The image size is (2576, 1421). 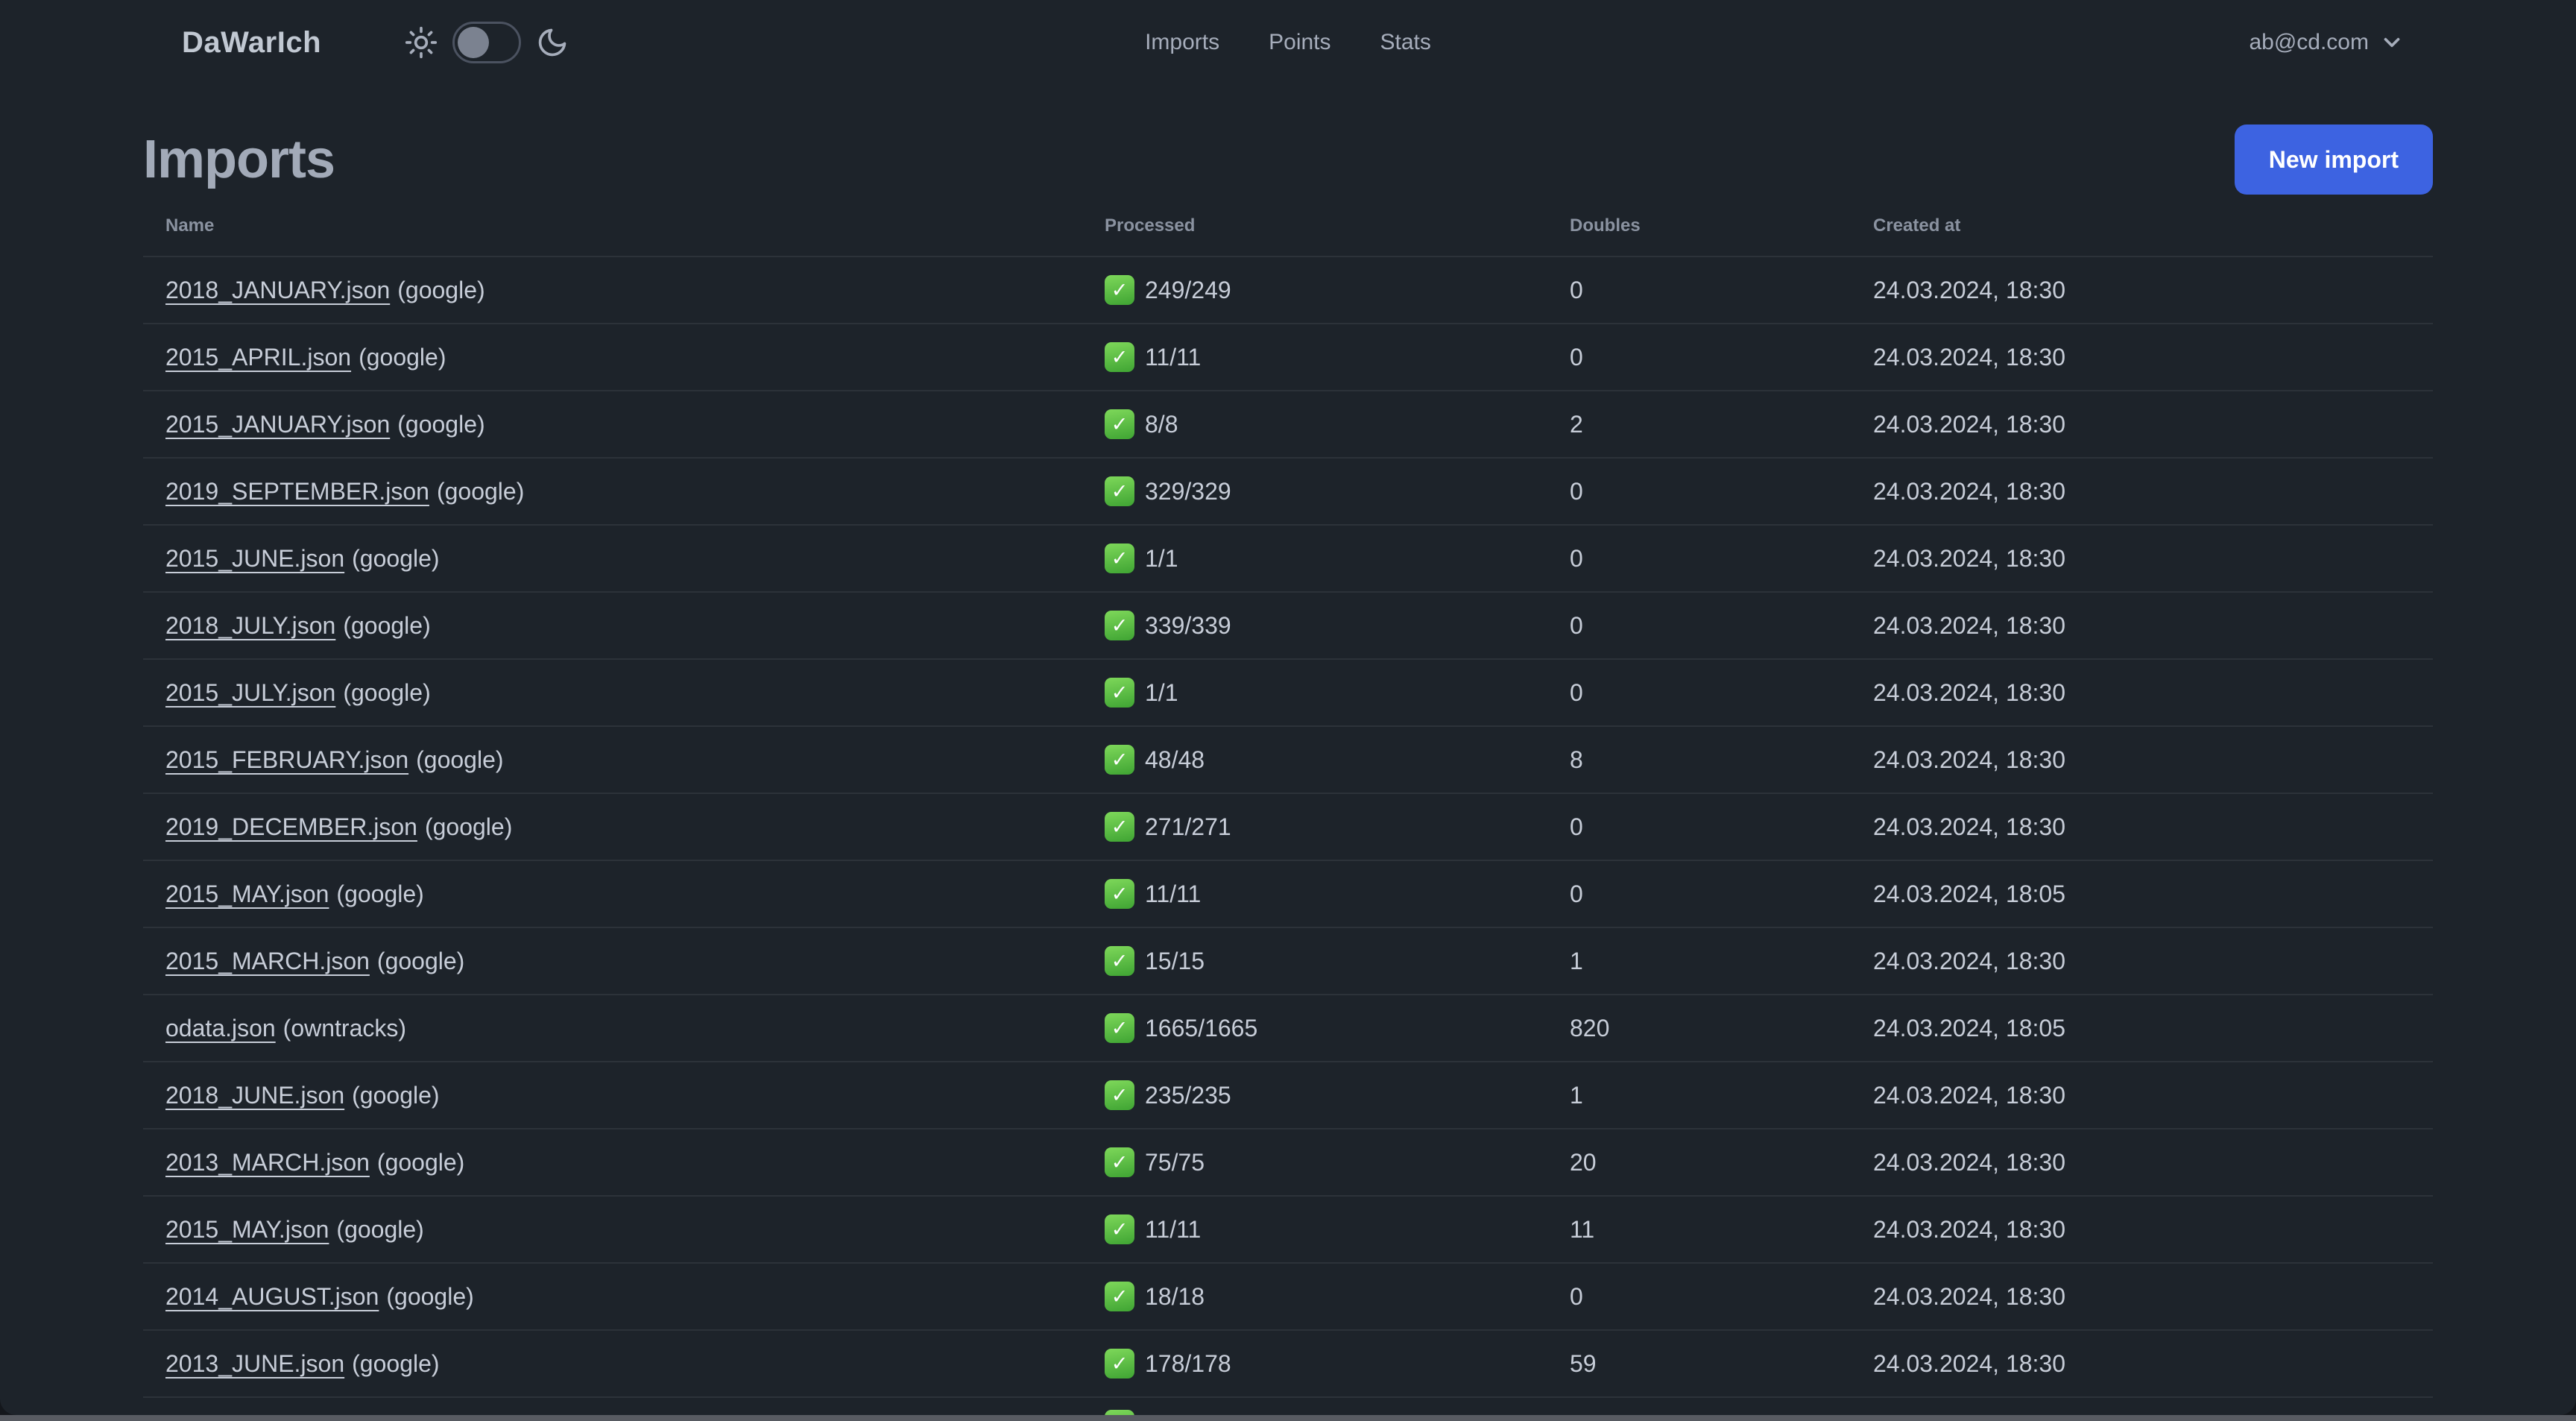 What do you see at coordinates (1315, 1406) in the screenshot?
I see `processed-cell: ✓` at bounding box center [1315, 1406].